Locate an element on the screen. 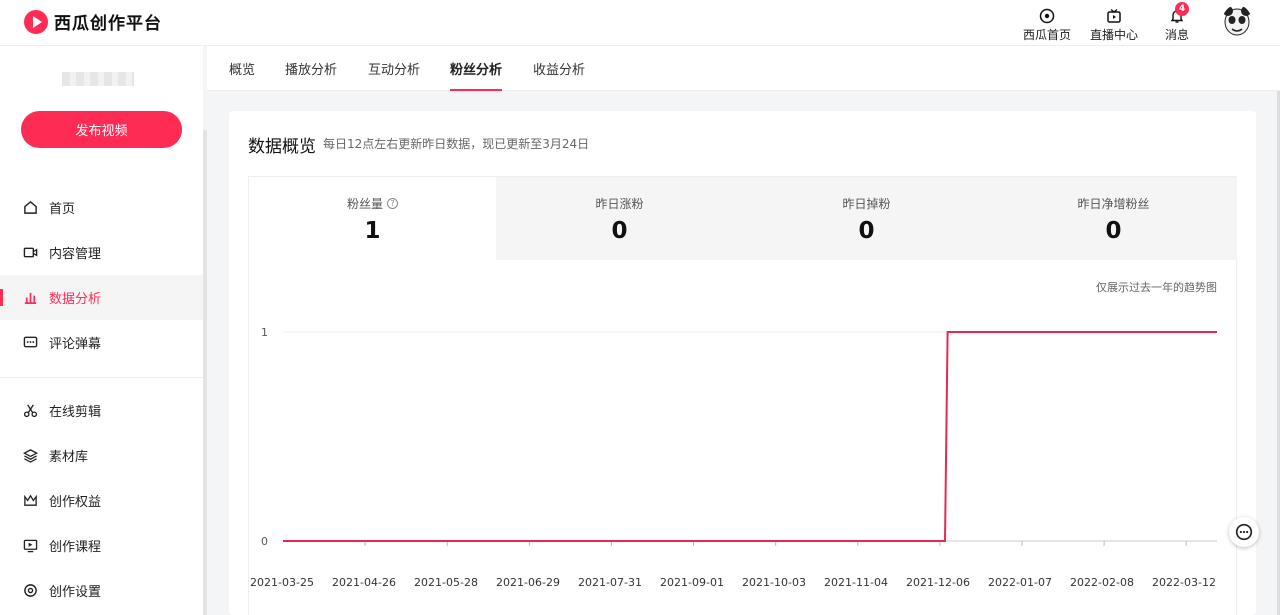 The height and width of the screenshot is (615, 1280). video-icon is located at coordinates (30, 253).